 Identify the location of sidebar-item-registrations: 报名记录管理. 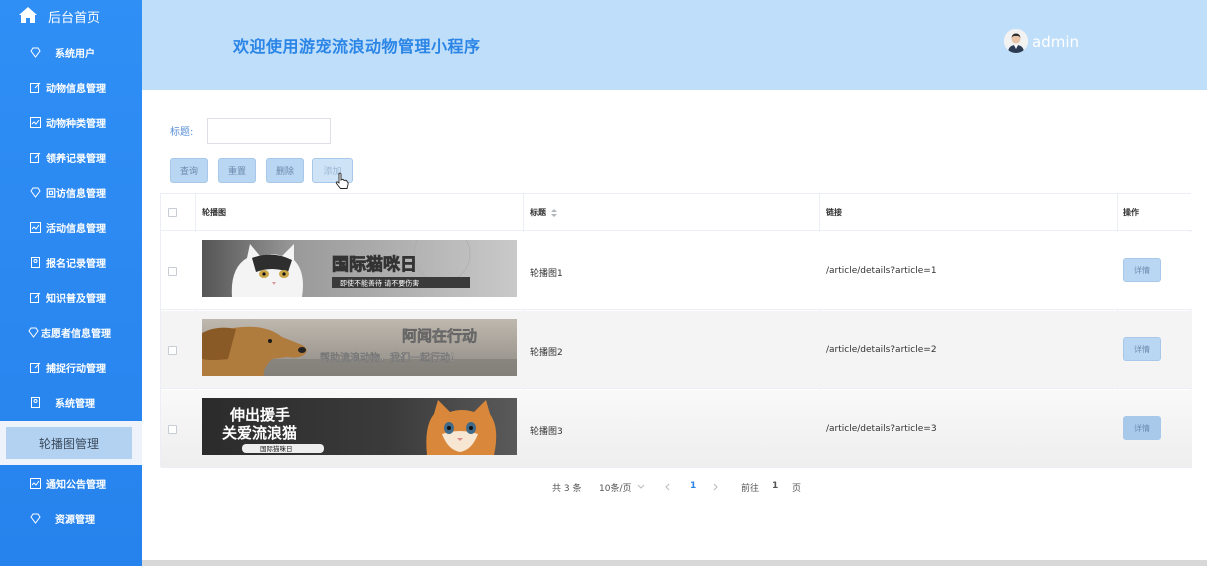
(71, 262).